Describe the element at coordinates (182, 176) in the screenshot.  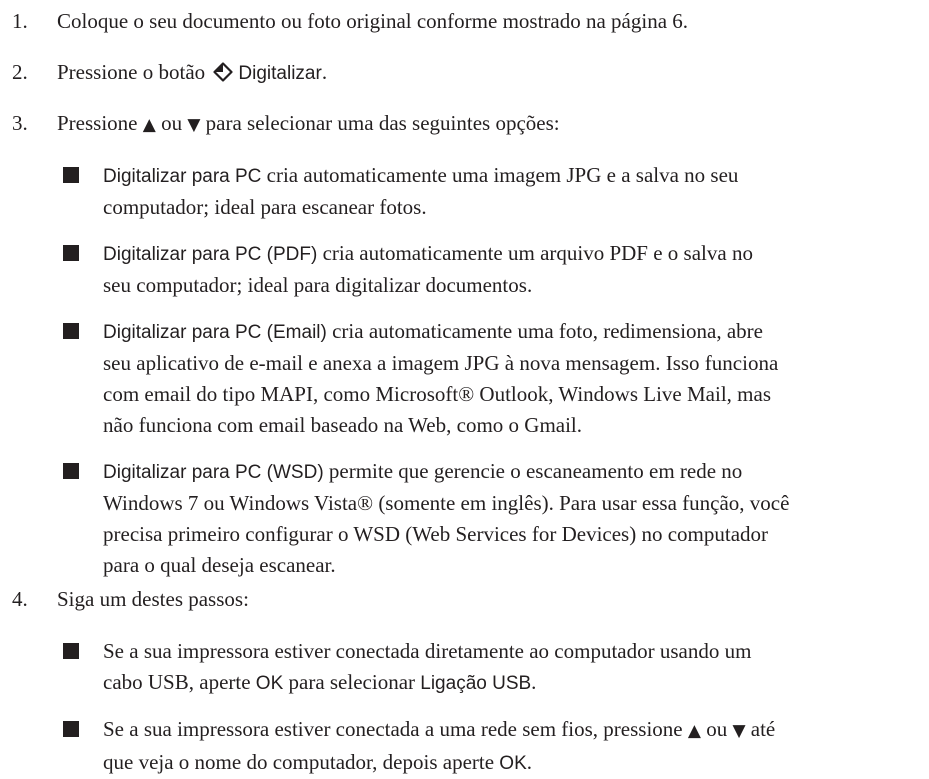
I see `option-label: Digitalizar para PC` at that location.